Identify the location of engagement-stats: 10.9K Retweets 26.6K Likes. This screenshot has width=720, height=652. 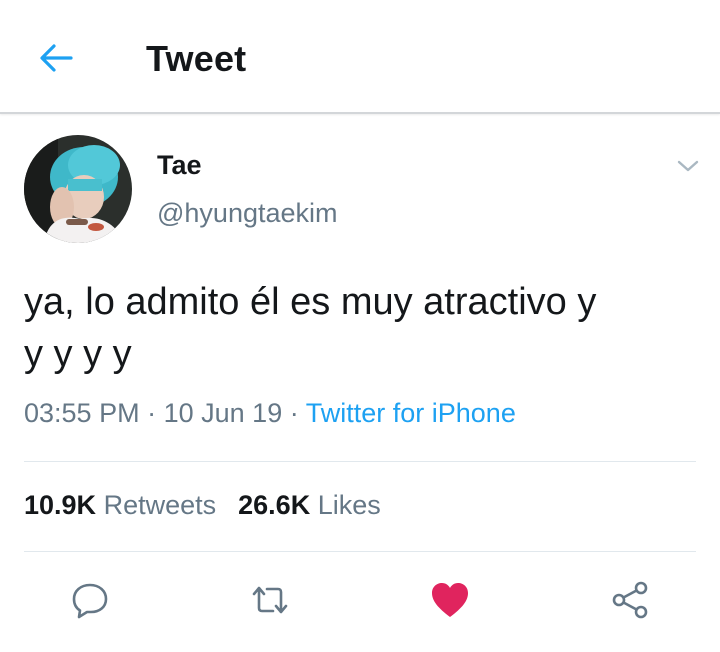
(202, 505).